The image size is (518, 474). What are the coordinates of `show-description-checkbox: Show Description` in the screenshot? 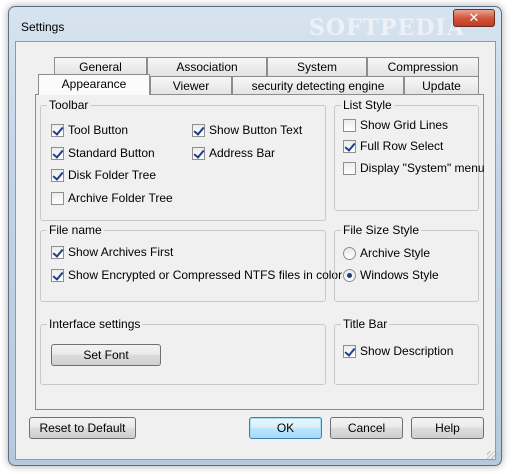 It's located at (398, 351).